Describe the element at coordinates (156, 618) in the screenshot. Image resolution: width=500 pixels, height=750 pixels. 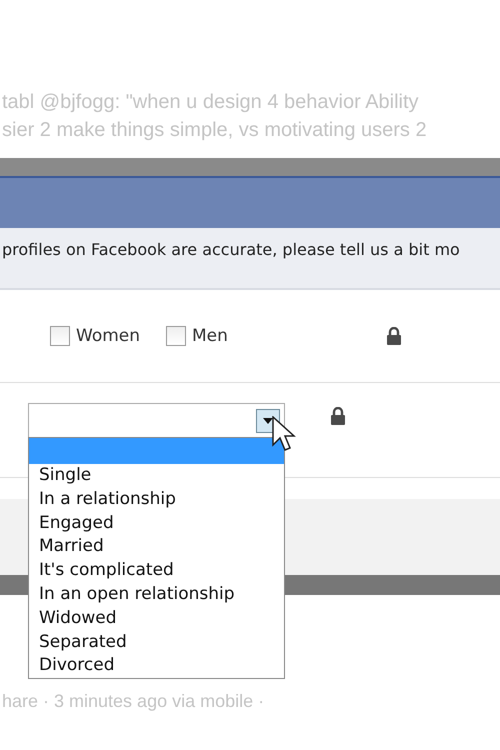
I see `dropdown-option: Widowed` at that location.